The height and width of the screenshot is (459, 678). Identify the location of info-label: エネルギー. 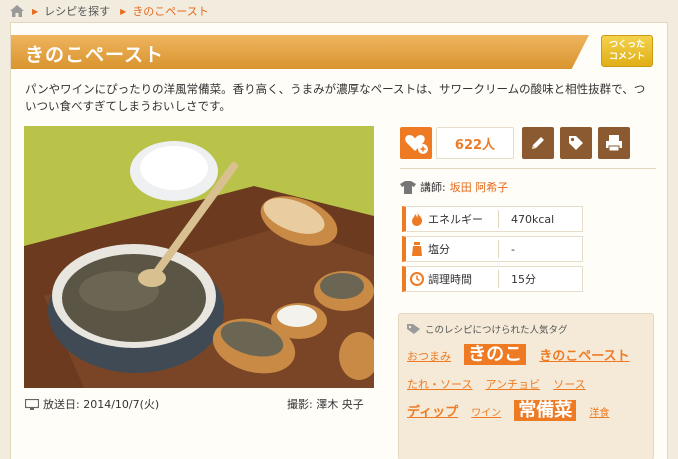
(455, 219).